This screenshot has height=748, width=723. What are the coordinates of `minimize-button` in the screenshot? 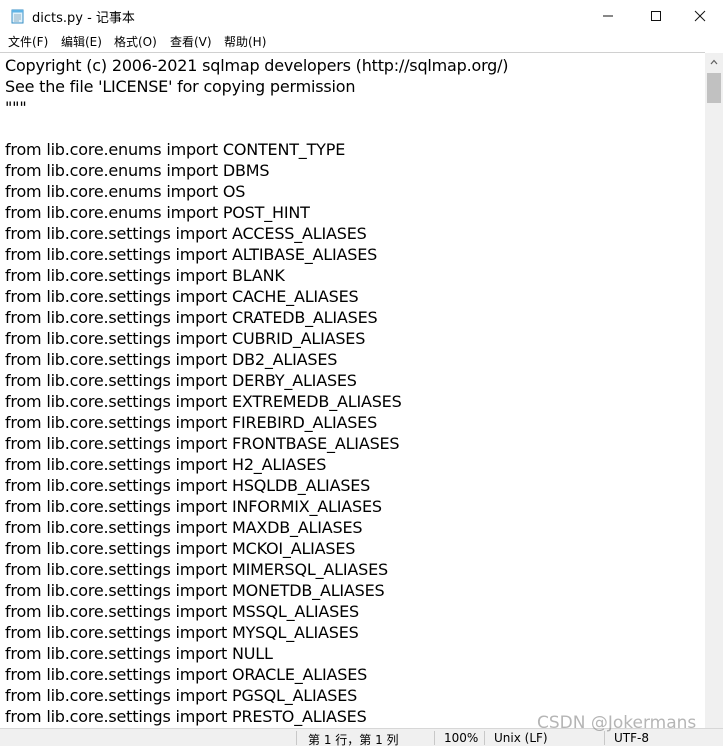 It's located at (608, 16).